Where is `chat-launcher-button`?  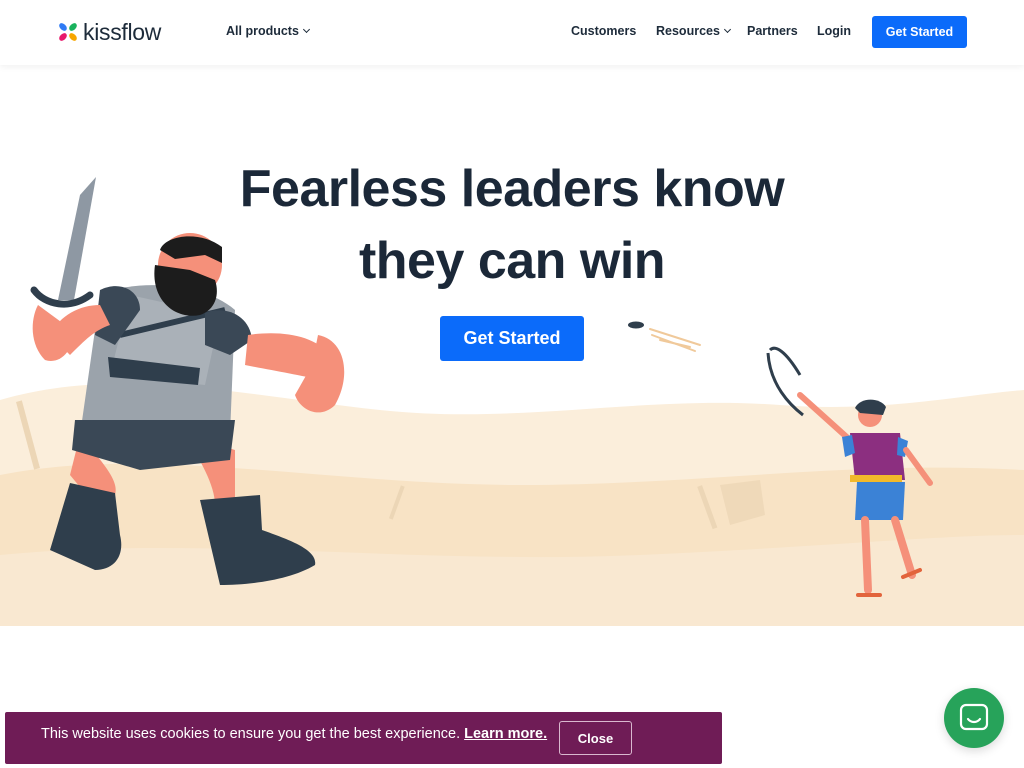
chat-launcher-button is located at coordinates (974, 718).